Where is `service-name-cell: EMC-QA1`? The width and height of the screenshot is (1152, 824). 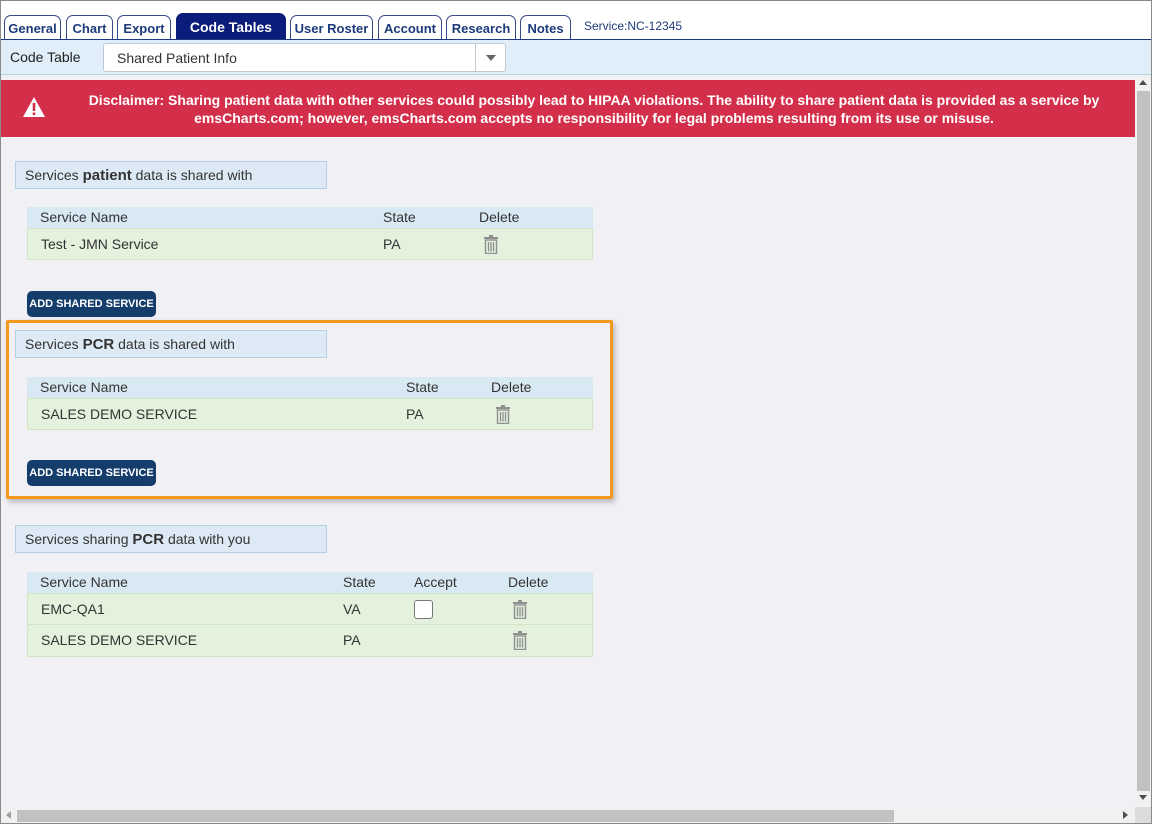 service-name-cell: EMC-QA1 is located at coordinates (73, 609).